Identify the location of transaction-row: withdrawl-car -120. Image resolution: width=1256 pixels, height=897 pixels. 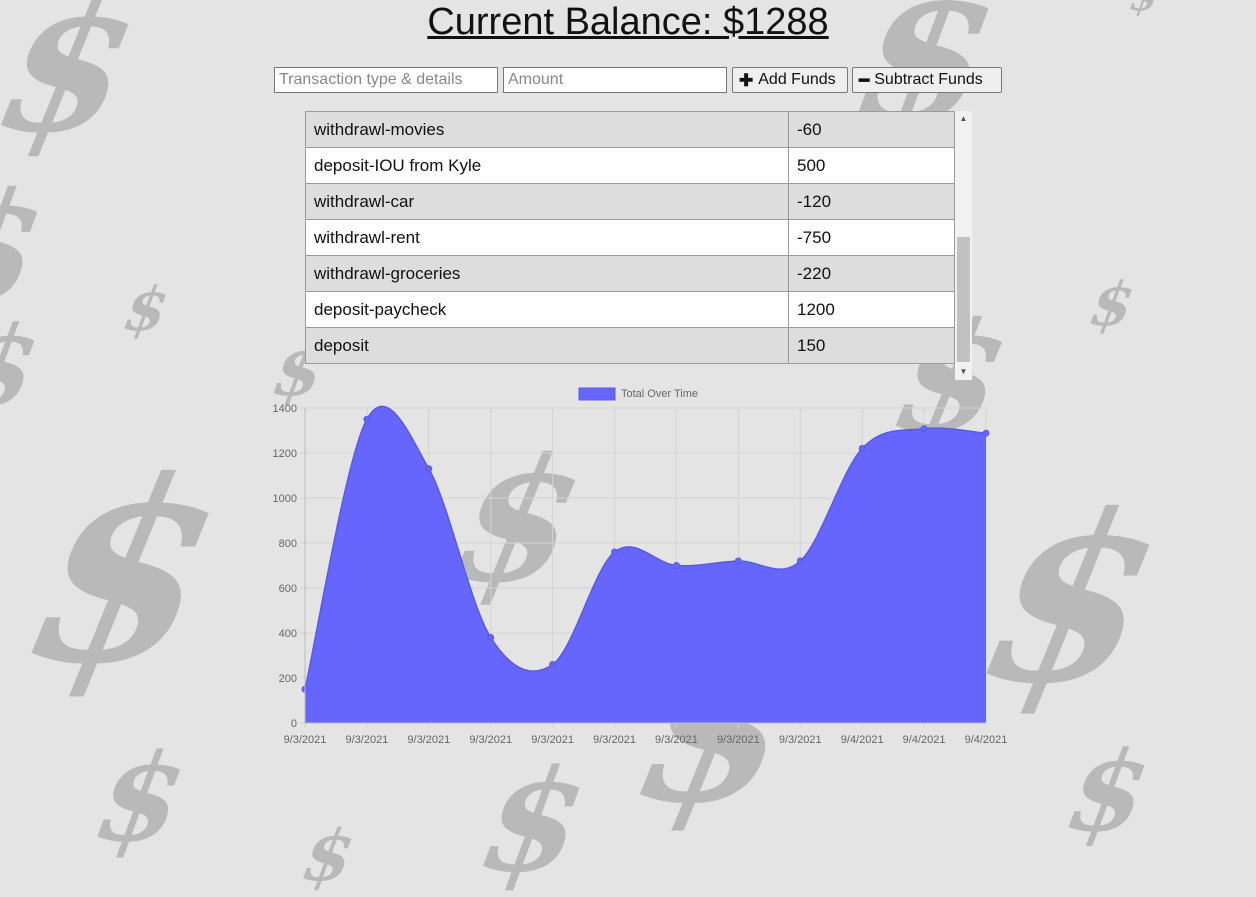
(630, 201).